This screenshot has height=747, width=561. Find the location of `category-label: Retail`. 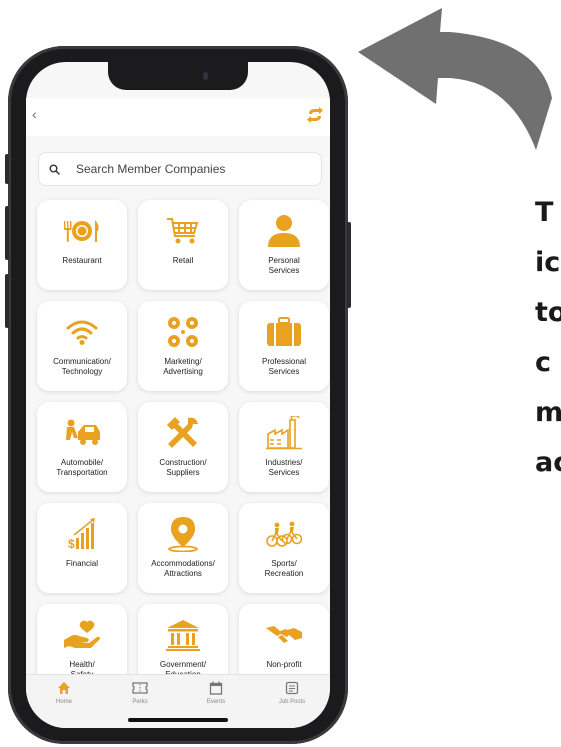

category-label: Retail is located at coordinates (183, 260).